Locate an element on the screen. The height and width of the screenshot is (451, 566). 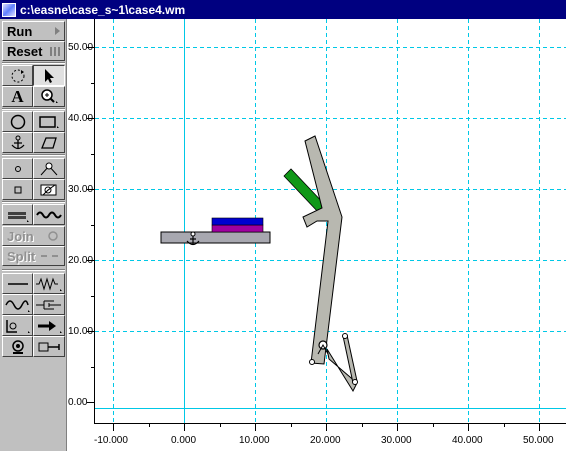
motor-icon is located at coordinates (17, 346).